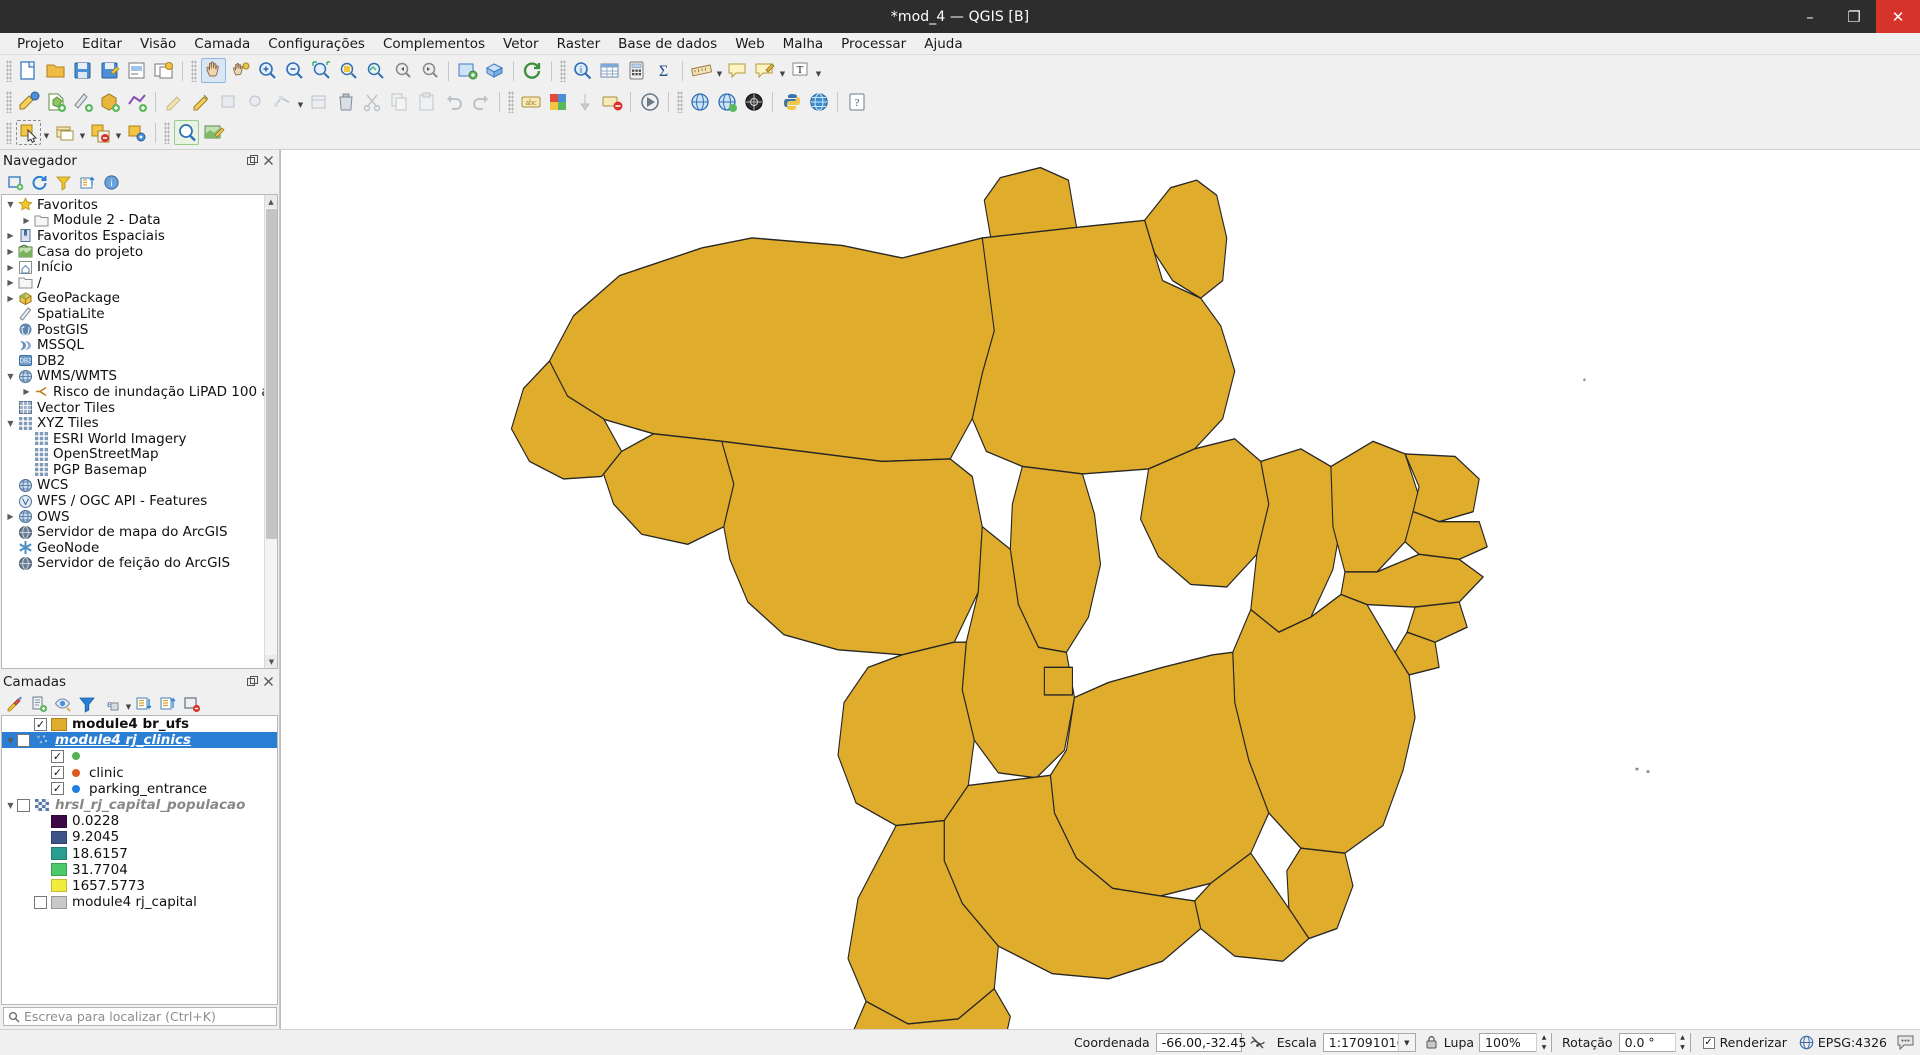  Describe the element at coordinates (139, 298) in the screenshot. I see `browser-item: GeoPackage` at that location.